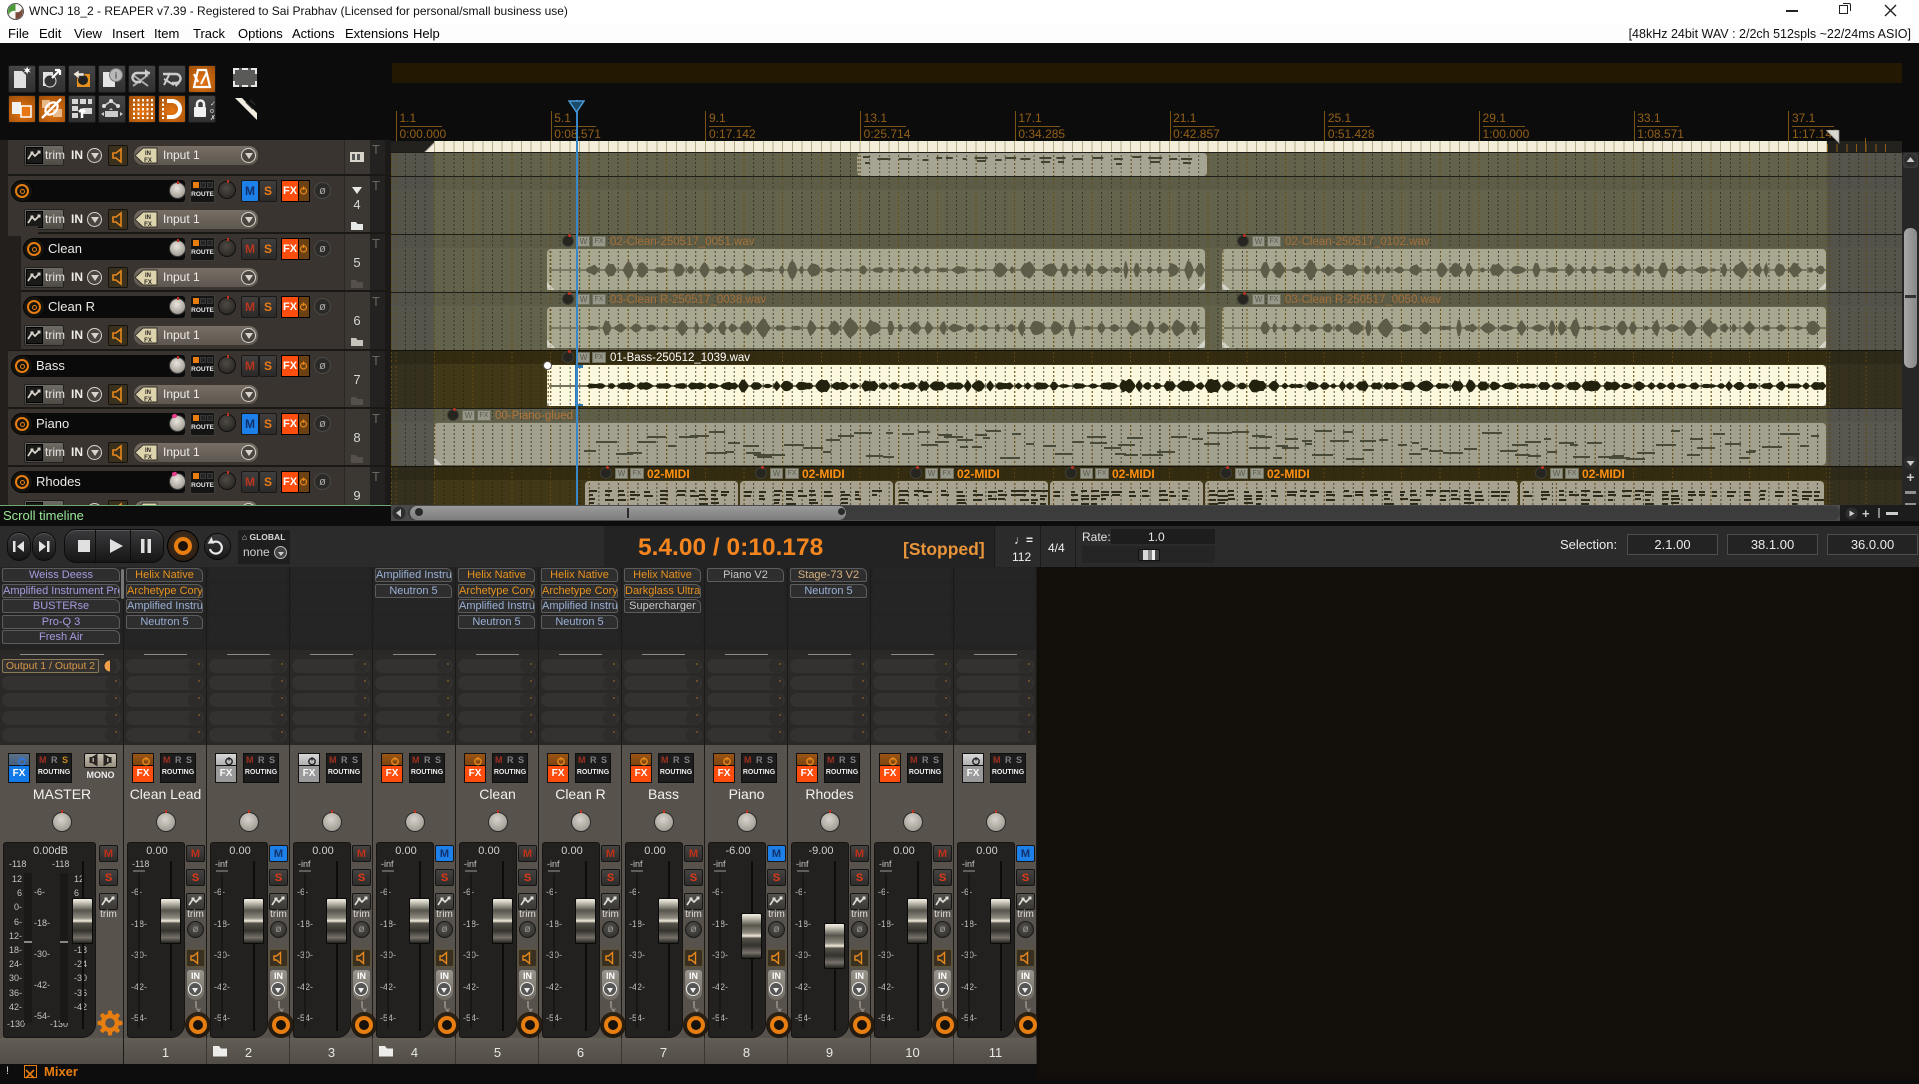 This screenshot has width=1919, height=1084. I want to click on svg-text: o, so click(212, 111).